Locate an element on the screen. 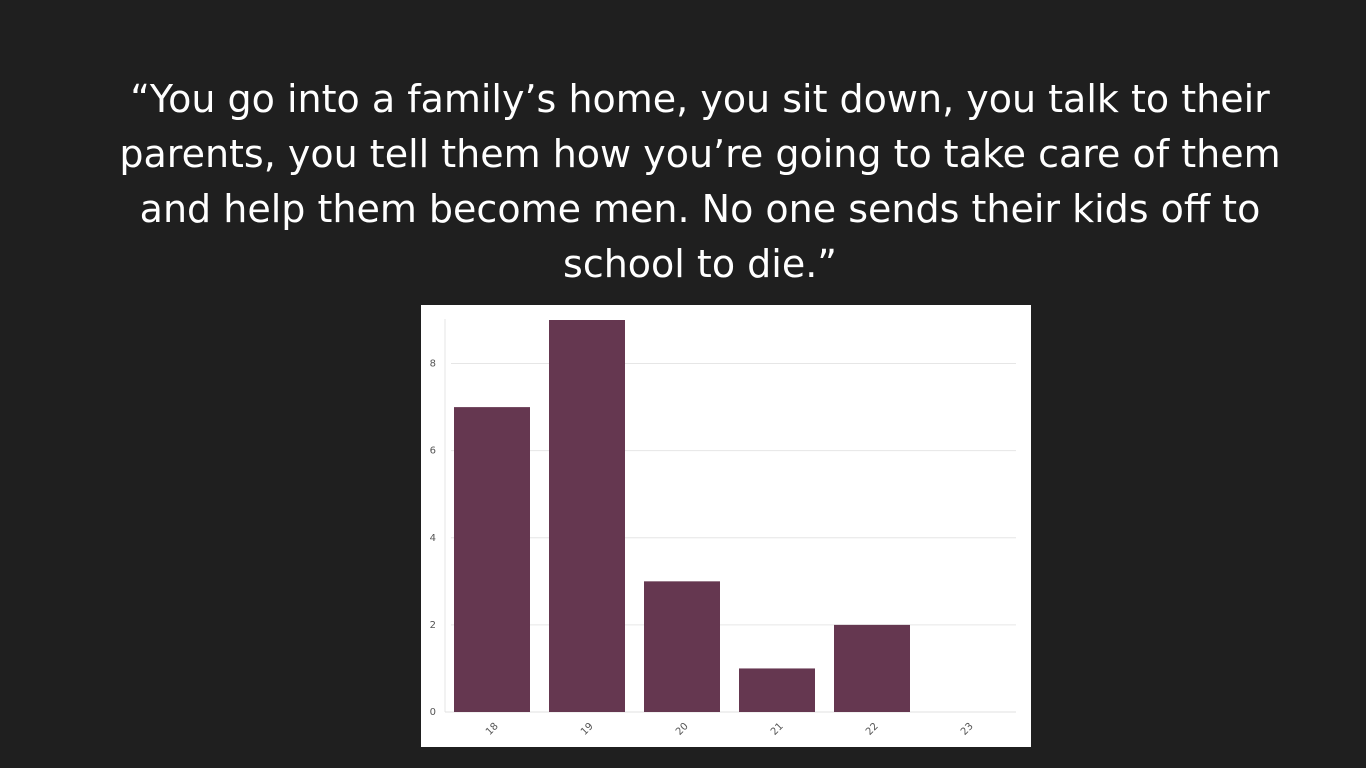 This screenshot has height=768, width=1366. x-tick-label: 20 is located at coordinates (682, 729).